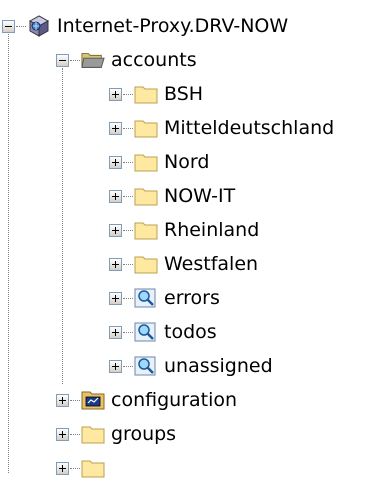 Image resolution: width=368 pixels, height=485 pixels. I want to click on tree-node-accounts: accounts, so click(126, 60).